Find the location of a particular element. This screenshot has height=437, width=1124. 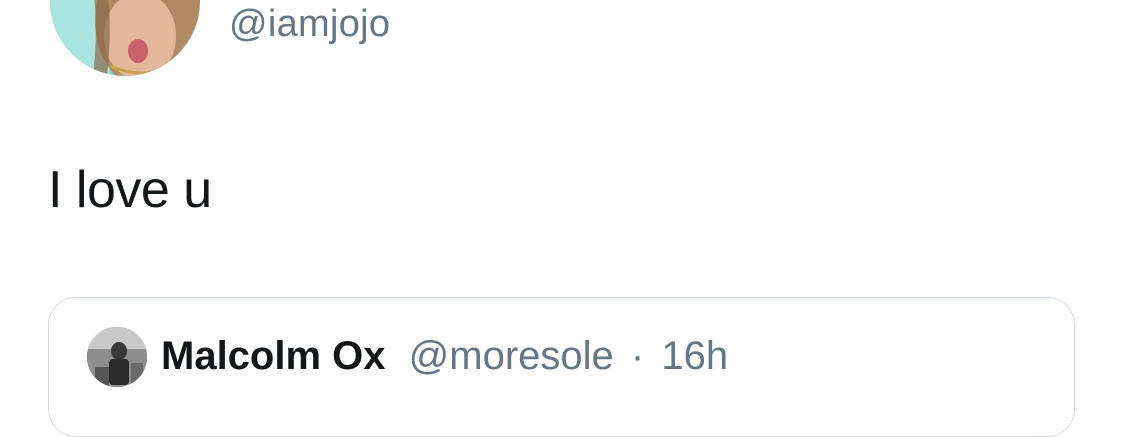

author-avatar-photo is located at coordinates (125, 38).